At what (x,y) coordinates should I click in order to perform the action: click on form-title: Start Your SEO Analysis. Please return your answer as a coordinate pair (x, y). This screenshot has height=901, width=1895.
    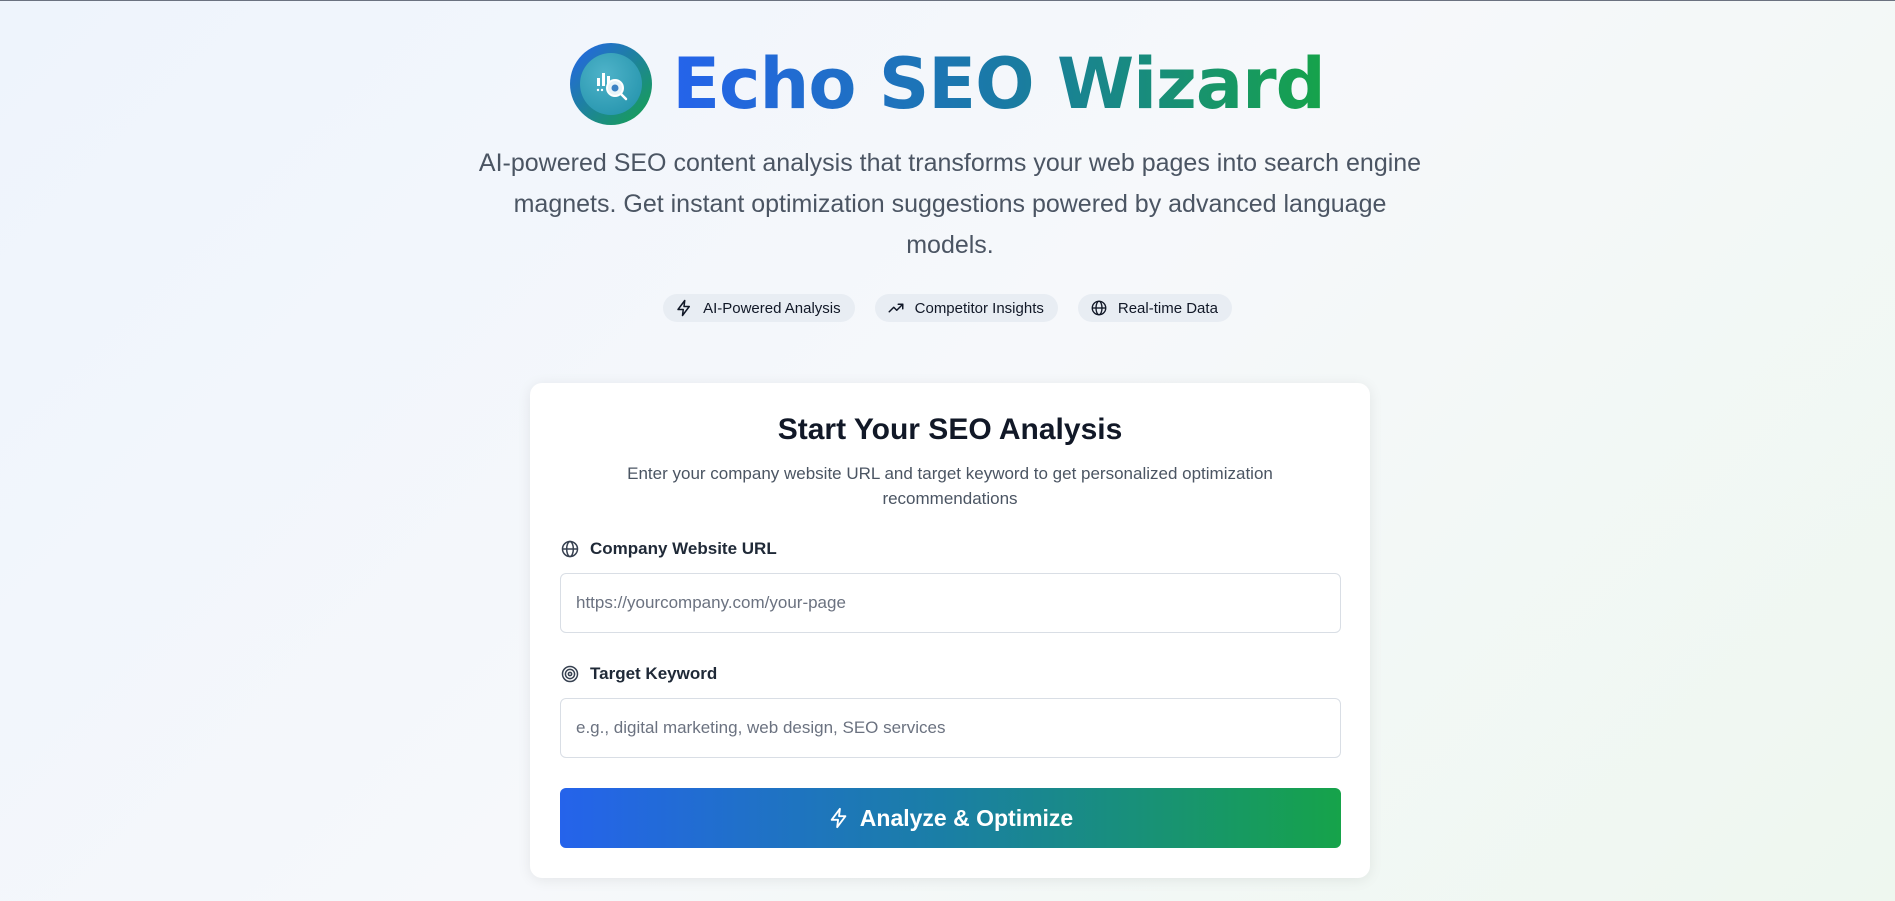
    Looking at the image, I should click on (950, 429).